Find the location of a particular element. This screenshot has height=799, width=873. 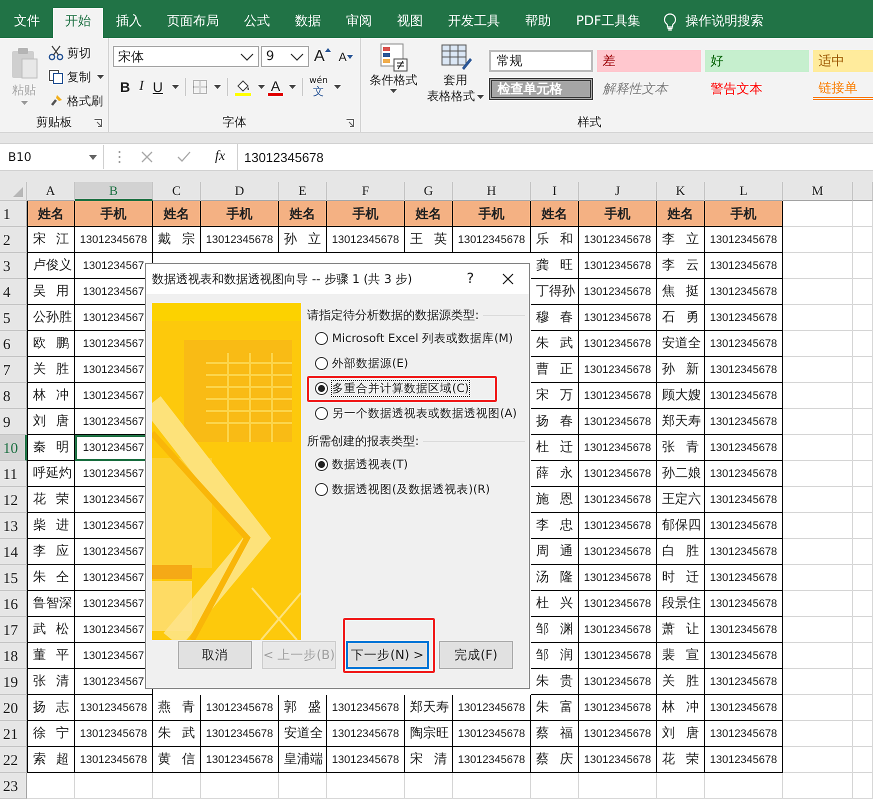

phonetic-button: wén 文 is located at coordinates (318, 87).